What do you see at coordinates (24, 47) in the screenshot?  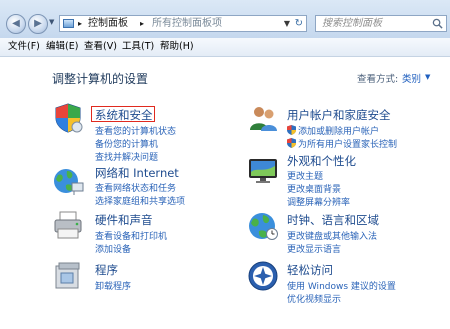 I see `menu-file: 文件(F)` at bounding box center [24, 47].